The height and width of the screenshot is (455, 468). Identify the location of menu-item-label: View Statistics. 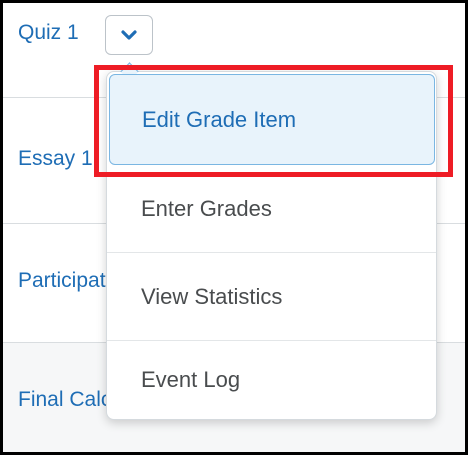
(212, 296).